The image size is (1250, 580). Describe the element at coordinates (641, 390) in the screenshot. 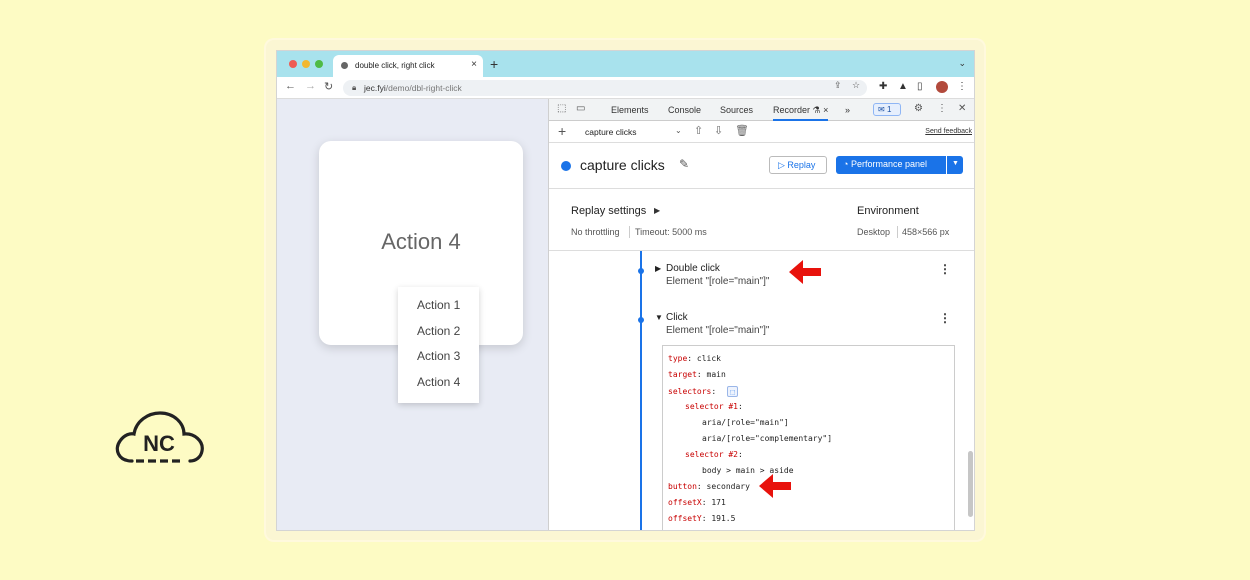

I see `timeline-line` at that location.